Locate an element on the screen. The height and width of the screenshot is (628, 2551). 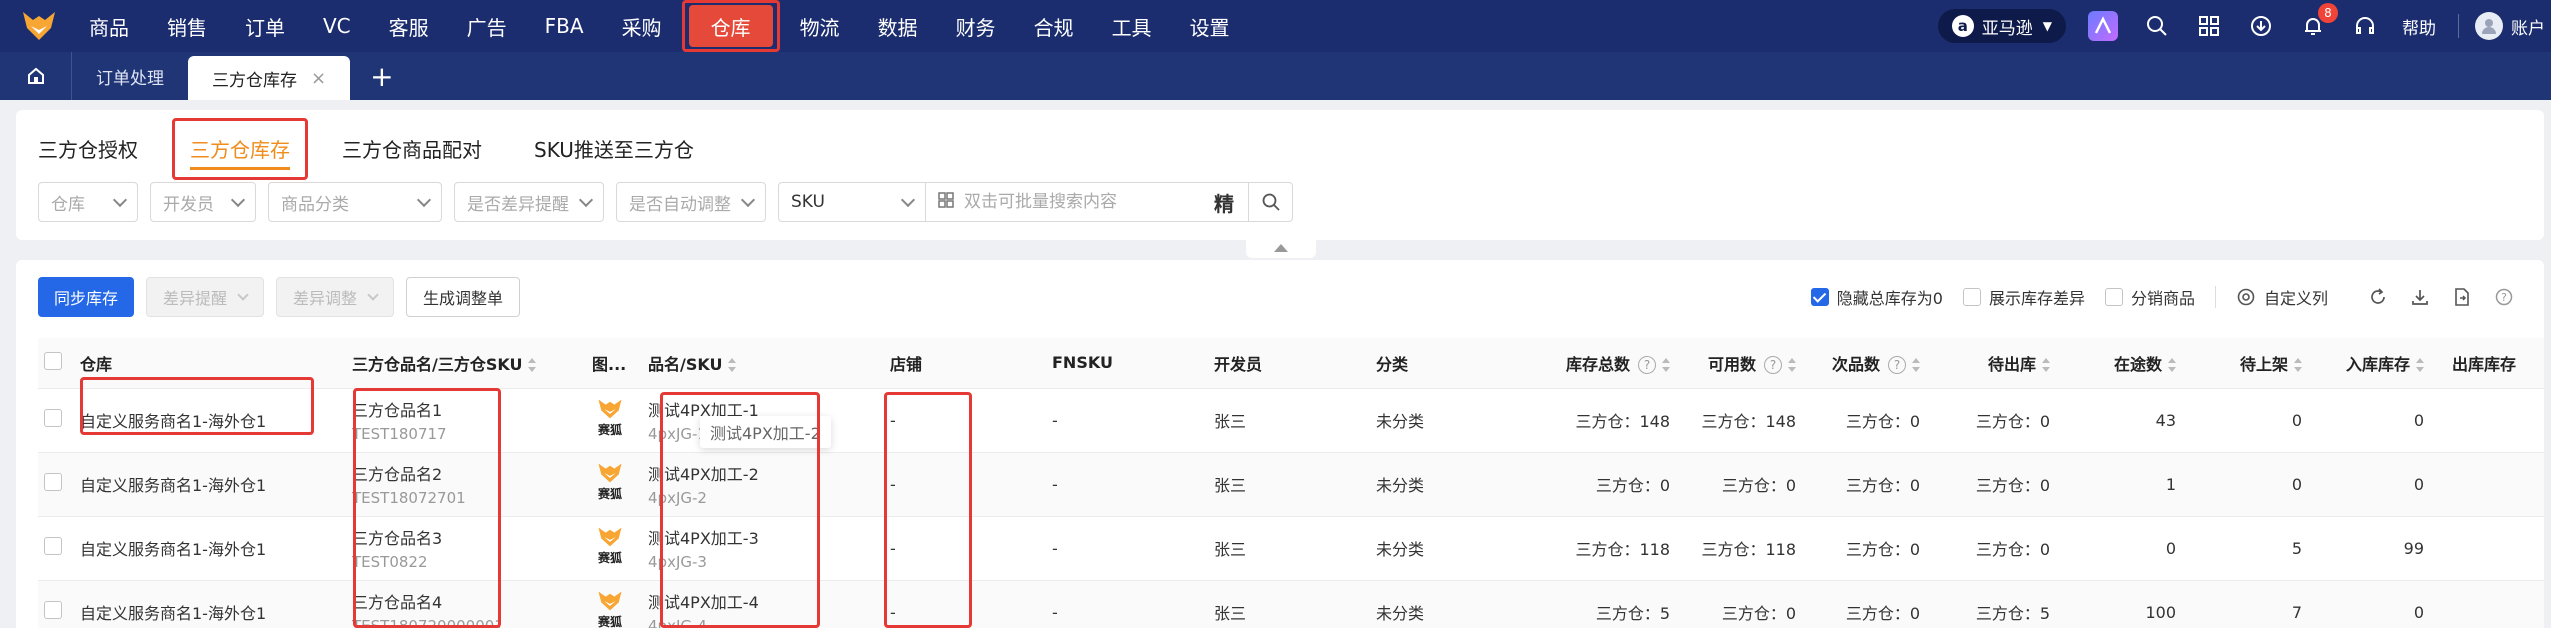
nav-item-sales: 销售 is located at coordinates (187, 26).